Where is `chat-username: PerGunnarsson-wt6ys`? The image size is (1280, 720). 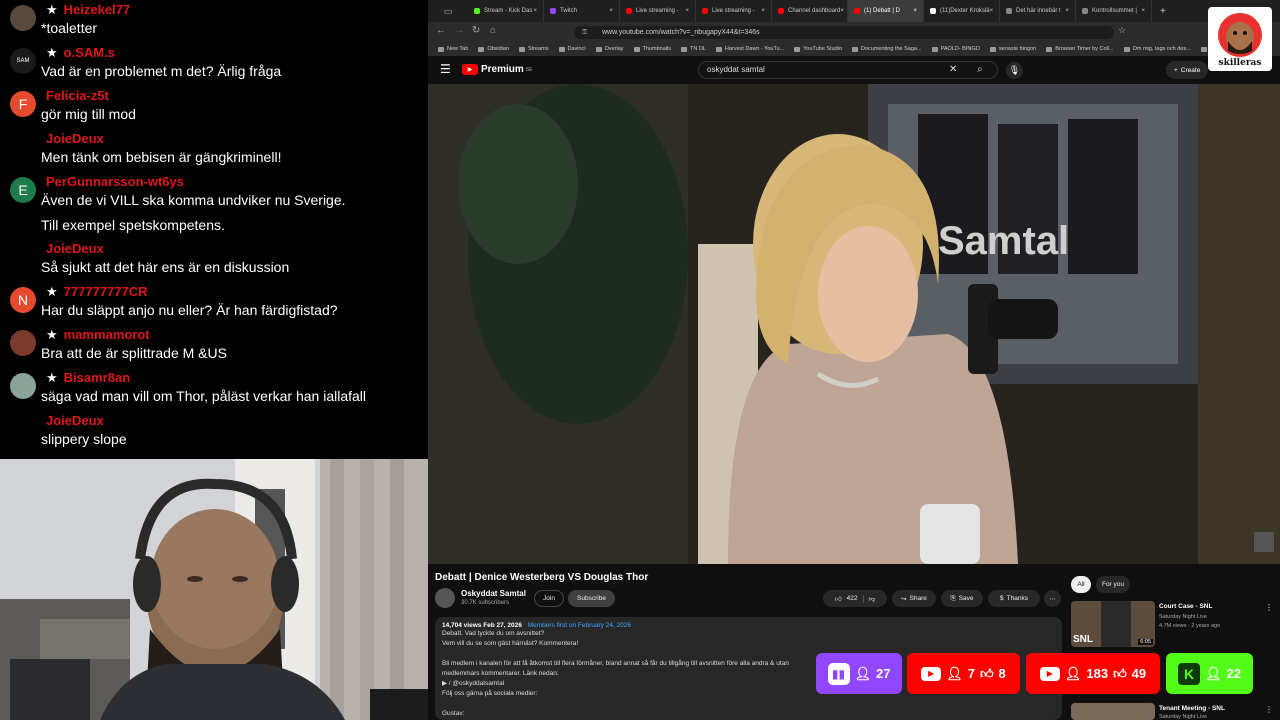 chat-username: PerGunnarsson-wt6ys is located at coordinates (115, 181).